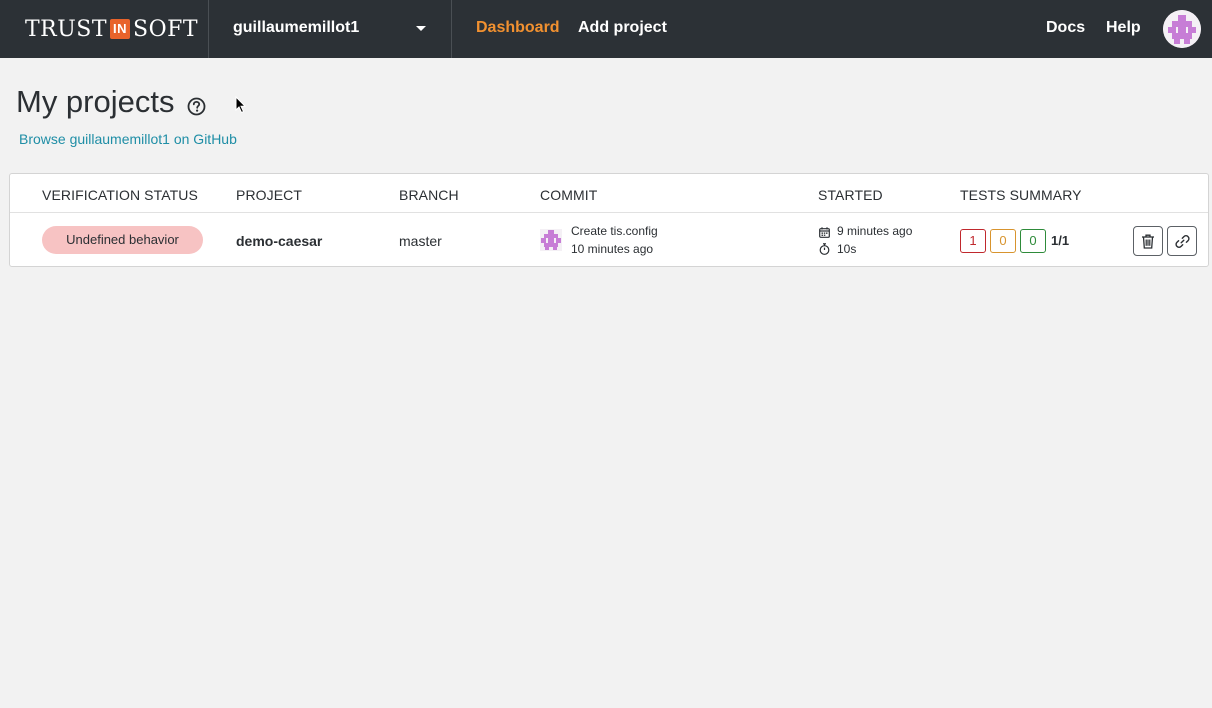 This screenshot has height=708, width=1212. What do you see at coordinates (120, 29) in the screenshot?
I see `logo-badge: IN` at bounding box center [120, 29].